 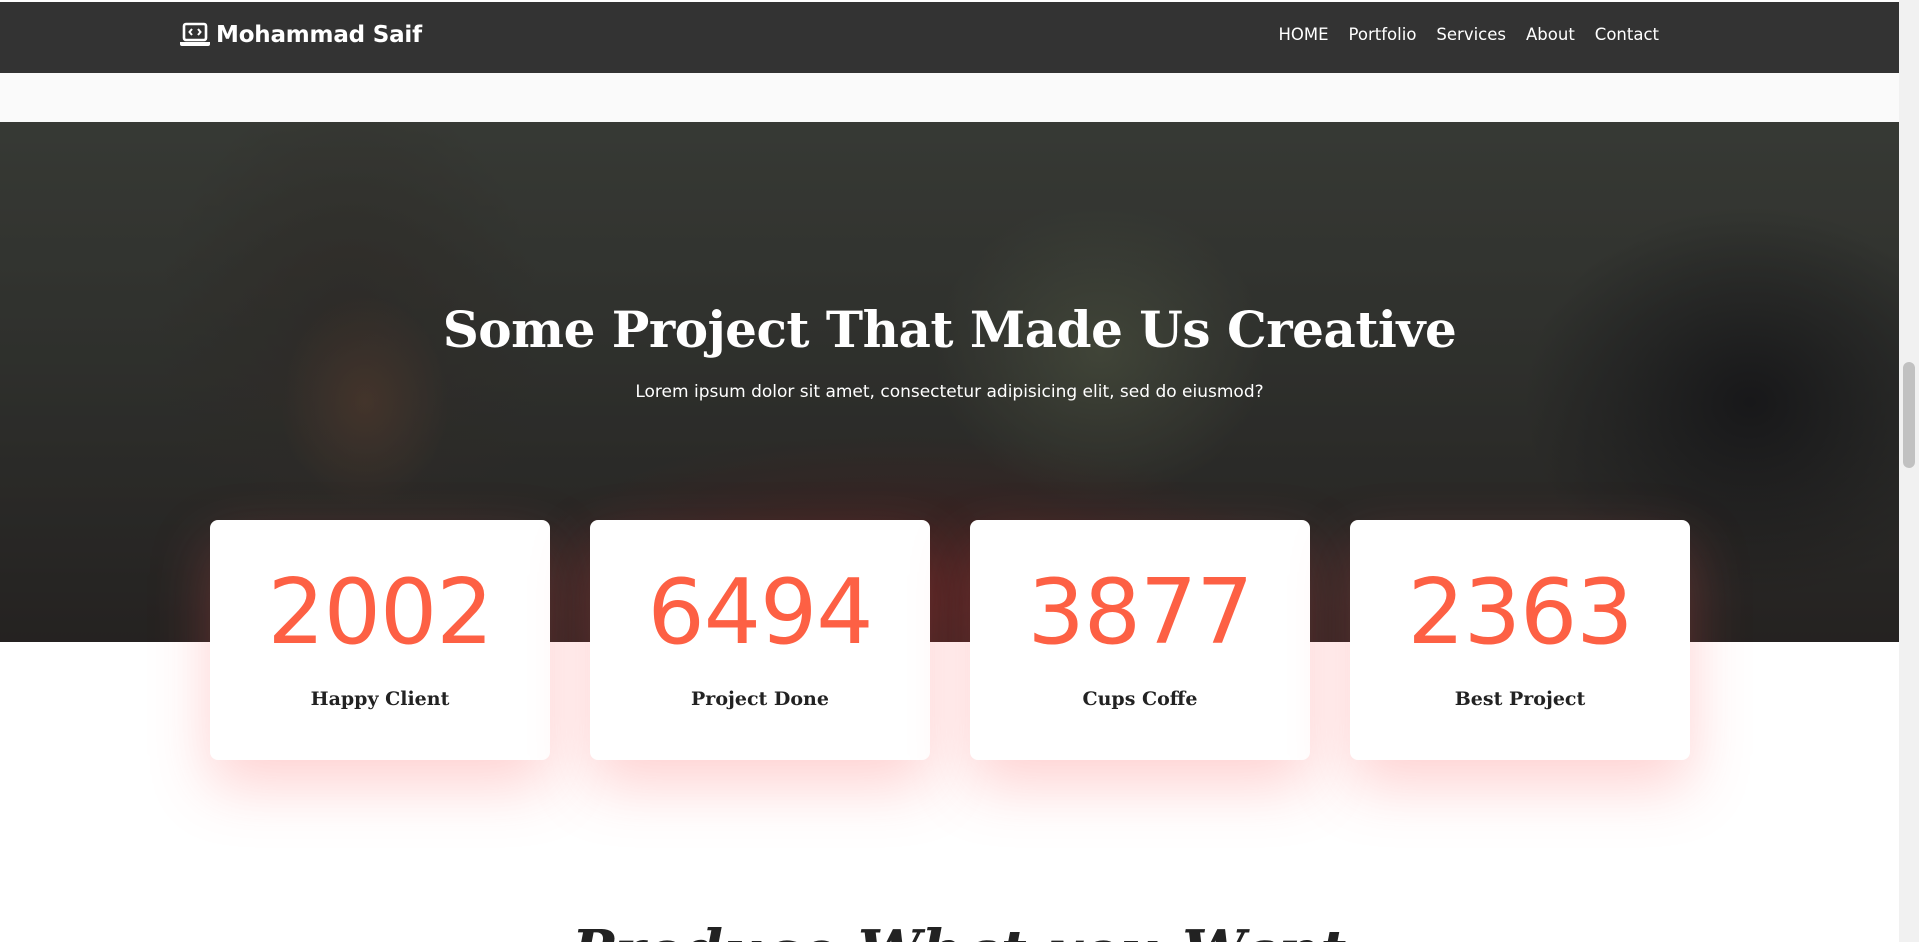 I want to click on stat-label: Happy Client, so click(x=380, y=699).